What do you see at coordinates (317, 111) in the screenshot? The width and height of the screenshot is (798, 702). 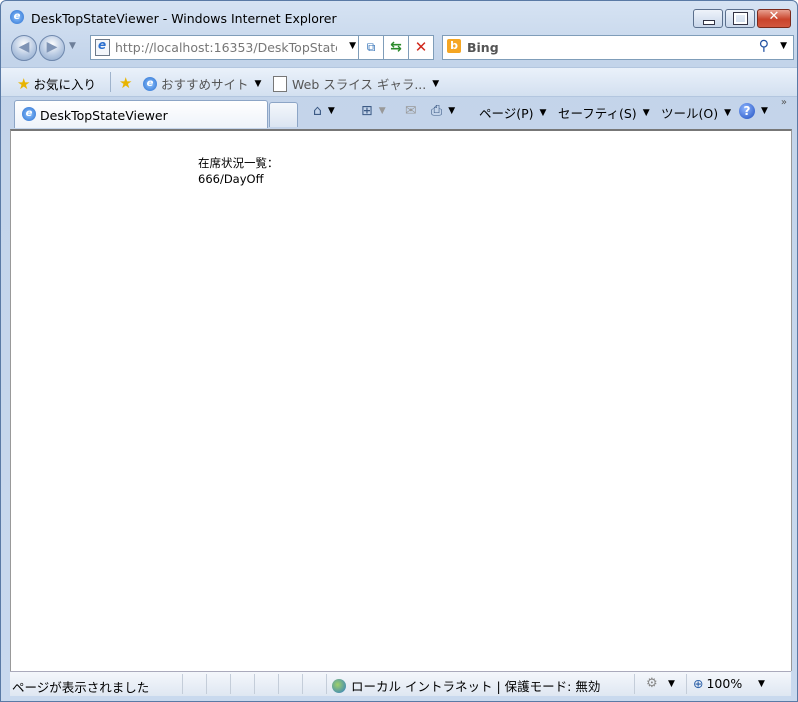 I see `home-icon: ⌂` at bounding box center [317, 111].